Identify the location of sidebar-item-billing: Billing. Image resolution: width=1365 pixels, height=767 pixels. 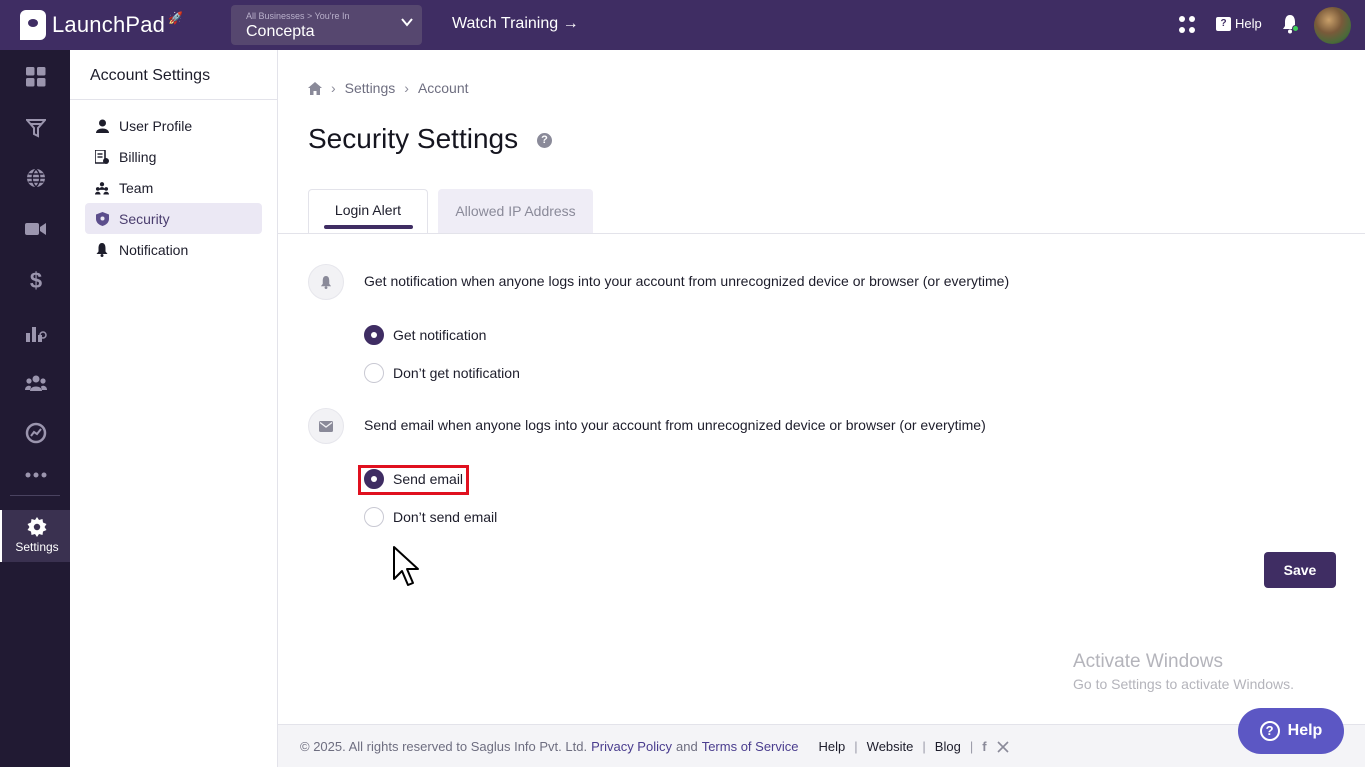
(173, 156).